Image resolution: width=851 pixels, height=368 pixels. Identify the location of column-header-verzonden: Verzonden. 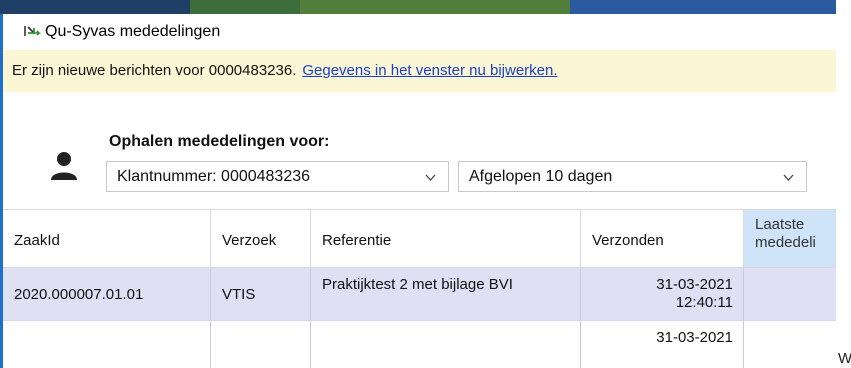
(662, 238).